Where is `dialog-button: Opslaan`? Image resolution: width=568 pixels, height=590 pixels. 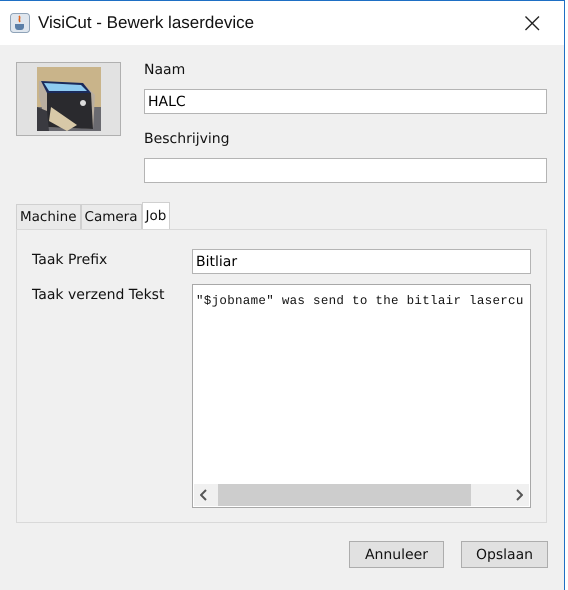
dialog-button: Opslaan is located at coordinates (504, 554).